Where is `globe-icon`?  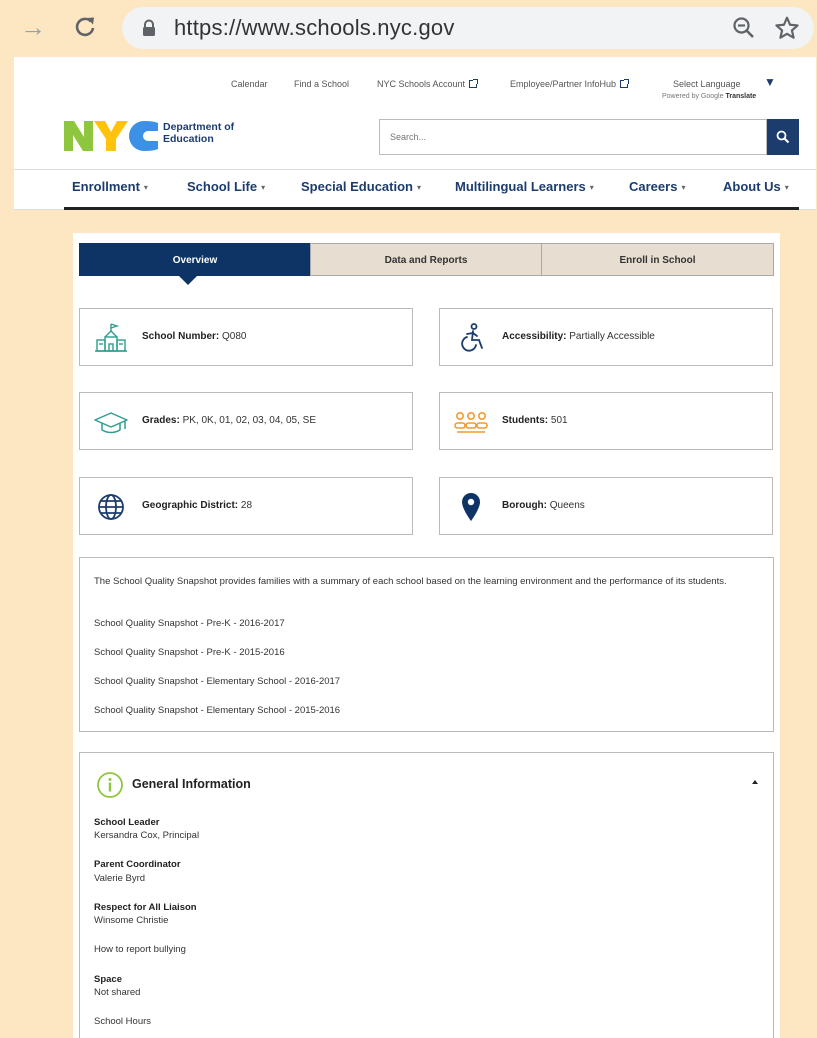 globe-icon is located at coordinates (111, 507).